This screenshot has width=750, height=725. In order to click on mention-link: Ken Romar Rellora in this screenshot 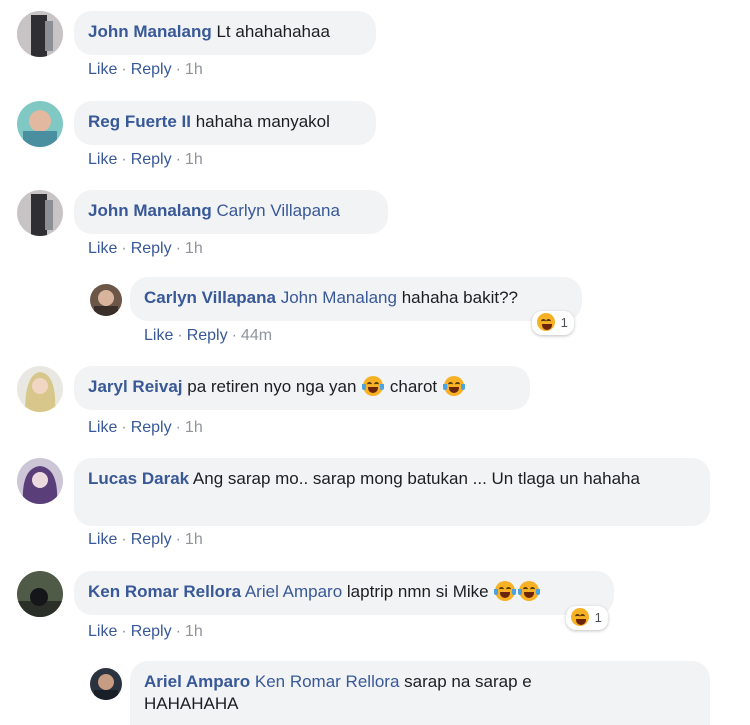, I will do `click(327, 681)`.